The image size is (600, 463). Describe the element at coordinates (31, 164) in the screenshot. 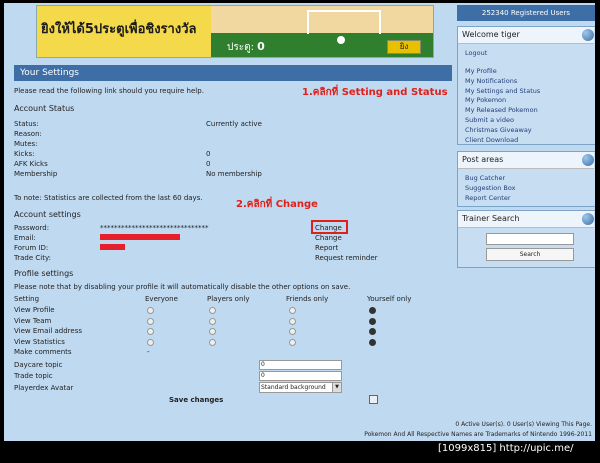

I see `status-label: AFK Kicks` at that location.